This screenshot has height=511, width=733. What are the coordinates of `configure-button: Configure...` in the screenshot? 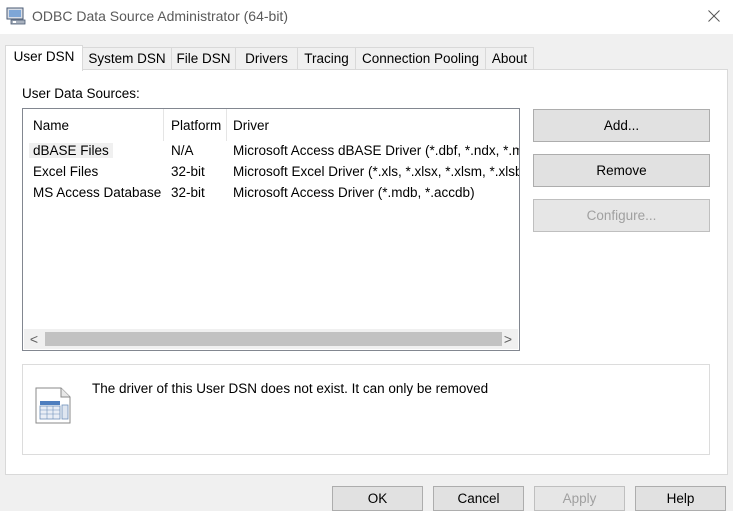 It's located at (621, 215).